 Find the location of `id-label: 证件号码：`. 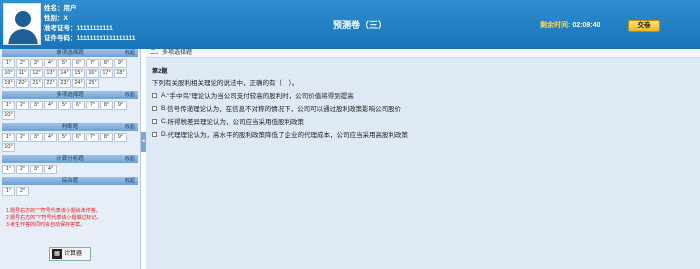

id-label: 证件号码： is located at coordinates (60, 38).